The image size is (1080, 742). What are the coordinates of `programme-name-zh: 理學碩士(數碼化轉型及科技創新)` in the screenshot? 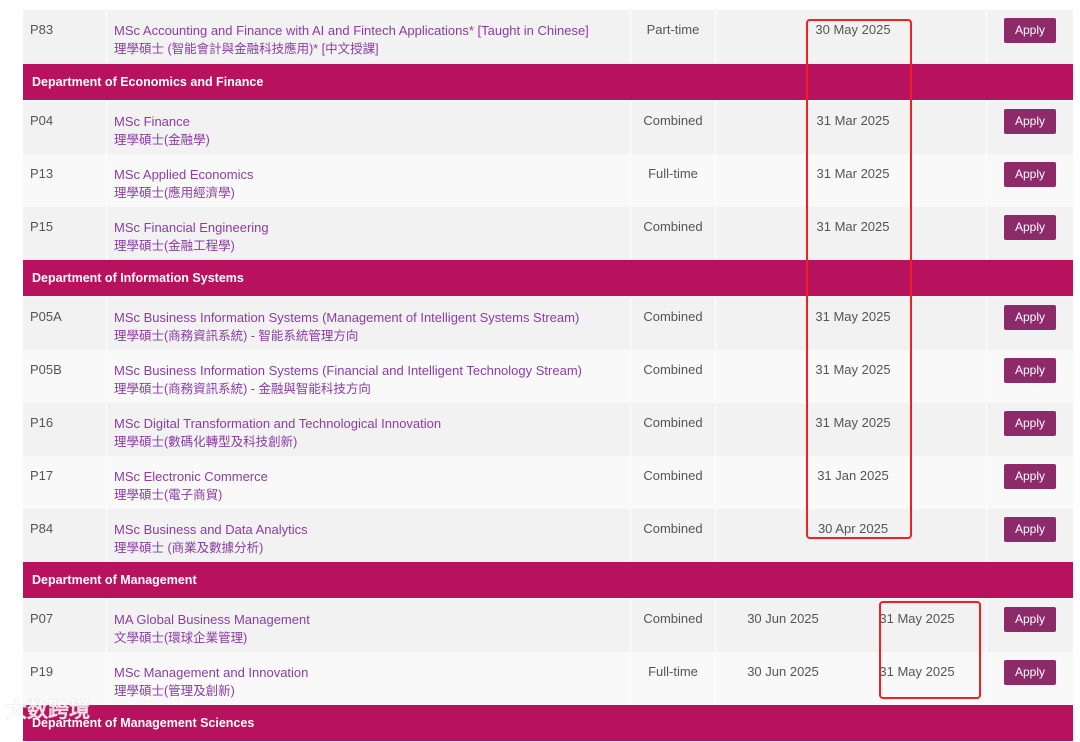 It's located at (277, 442).